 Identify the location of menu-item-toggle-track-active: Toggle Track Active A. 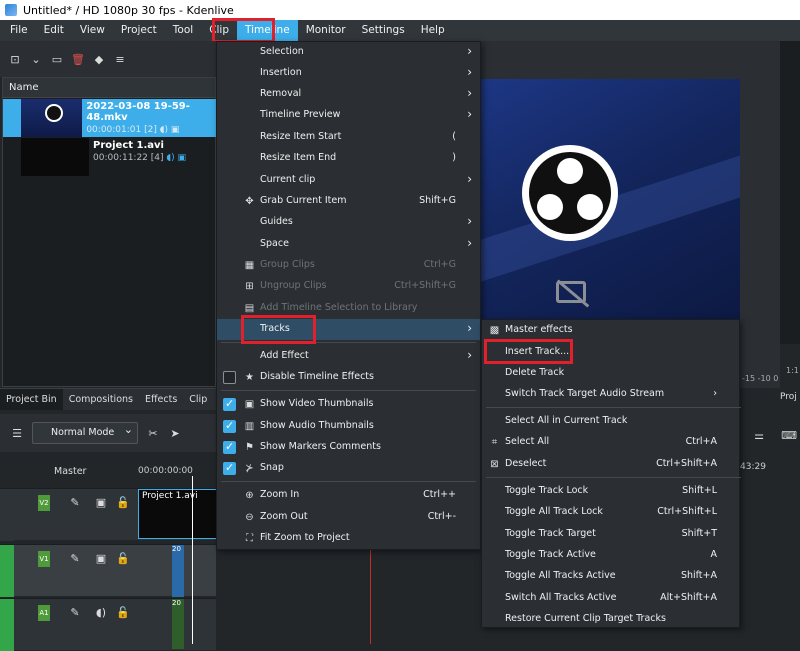
(610, 555).